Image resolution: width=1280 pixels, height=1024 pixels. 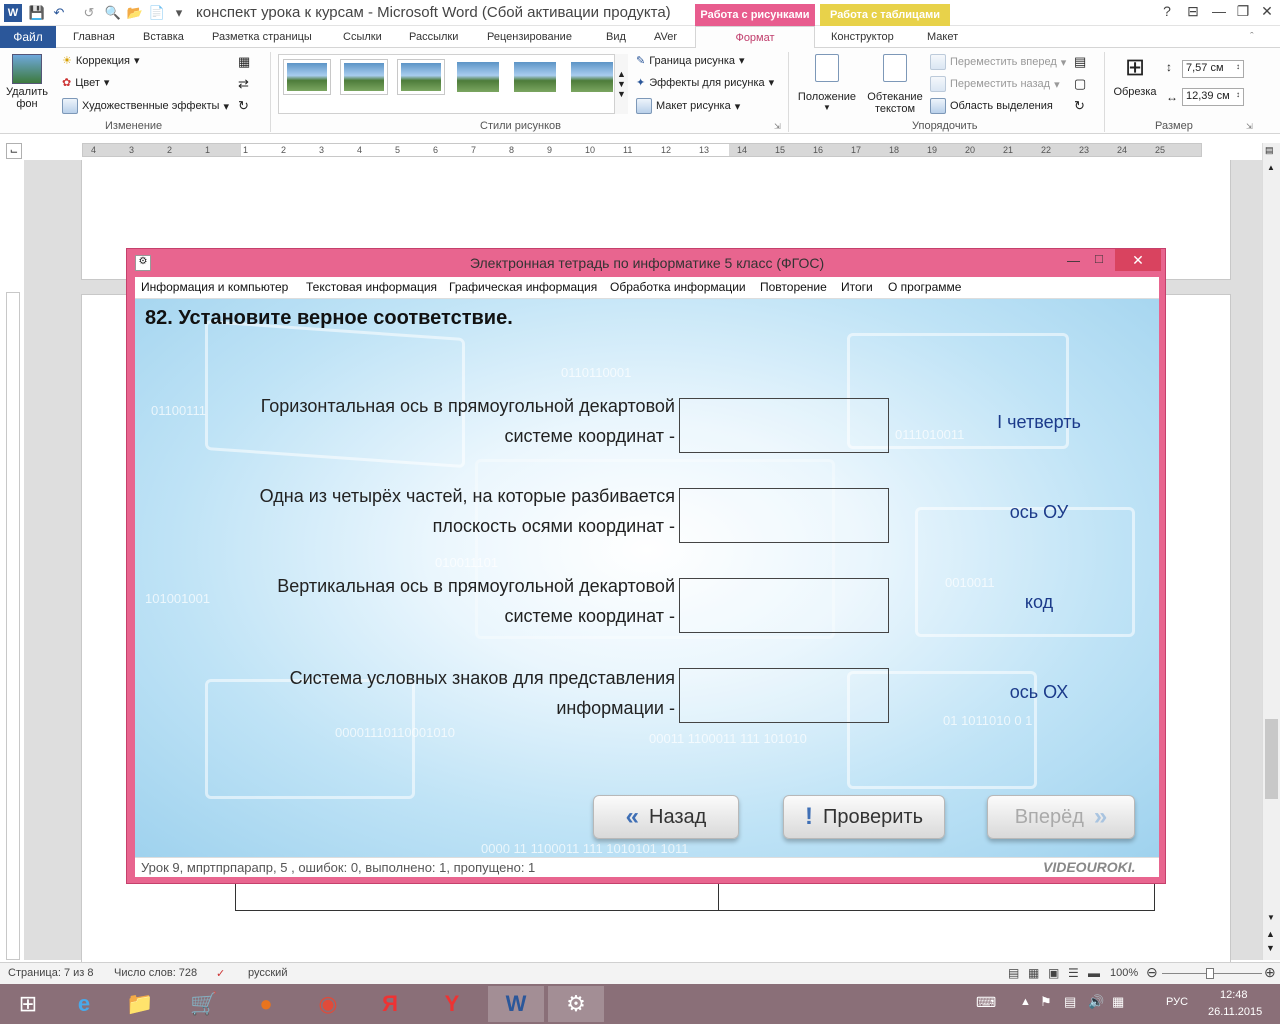 What do you see at coordinates (895, 84) in the screenshot?
I see `wrap-text-button: Обтекание текстом` at bounding box center [895, 84].